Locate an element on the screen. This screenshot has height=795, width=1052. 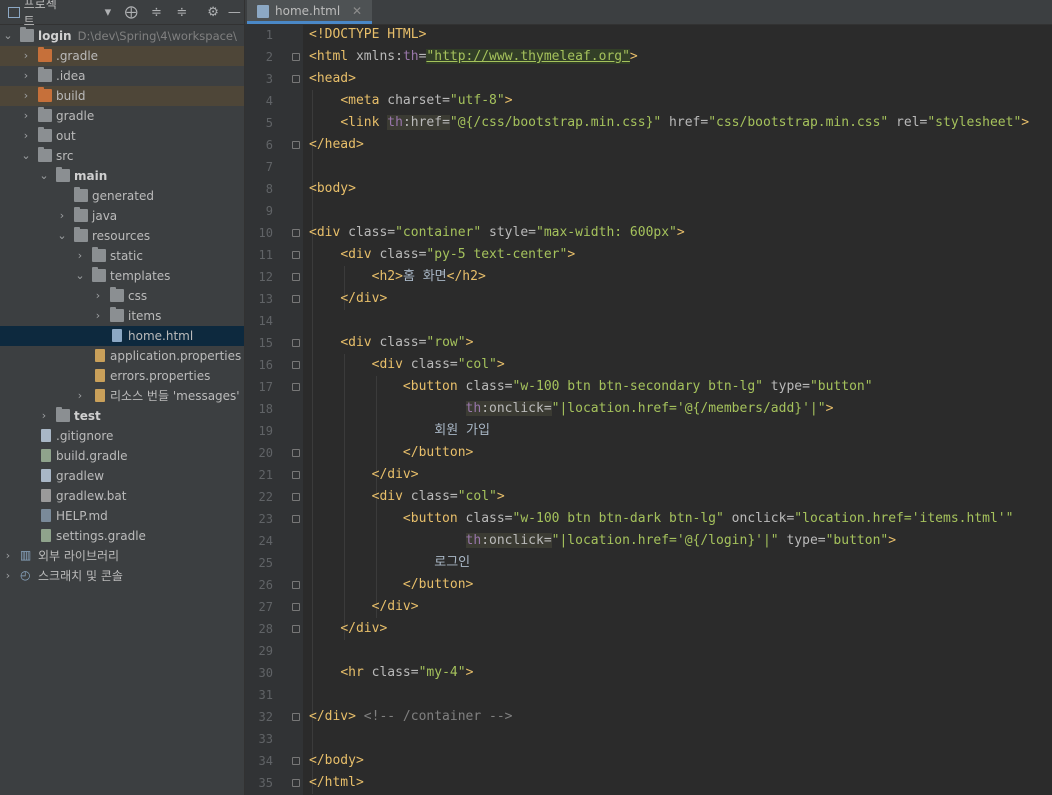
tree-item-templates: ⌄ templates is located at coordinates (122, 276).